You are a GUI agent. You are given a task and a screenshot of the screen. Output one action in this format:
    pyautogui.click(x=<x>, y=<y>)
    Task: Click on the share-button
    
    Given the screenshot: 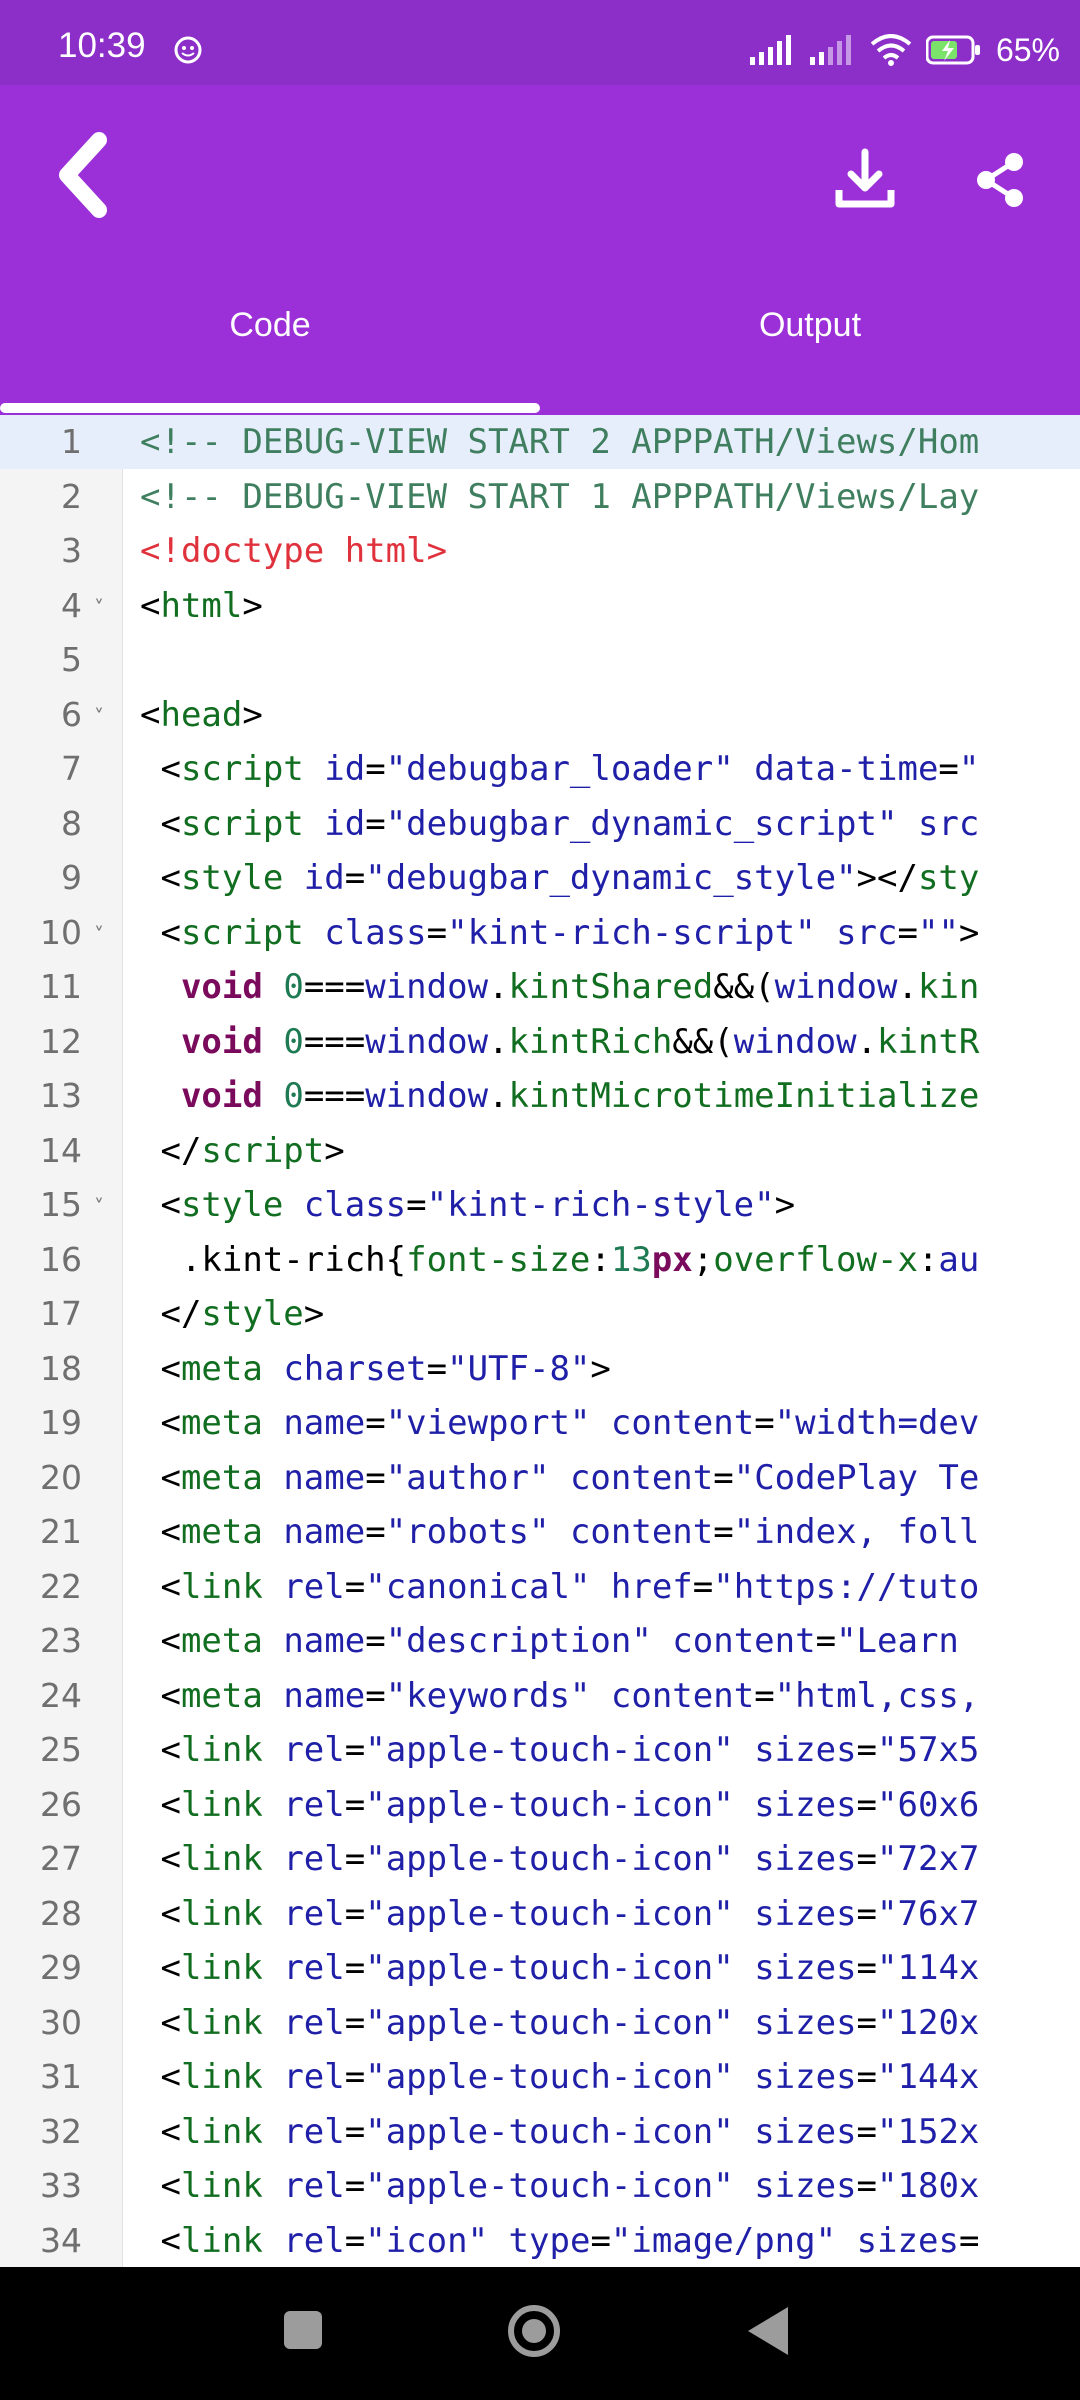 What is the action you would take?
    pyautogui.click(x=1000, y=180)
    